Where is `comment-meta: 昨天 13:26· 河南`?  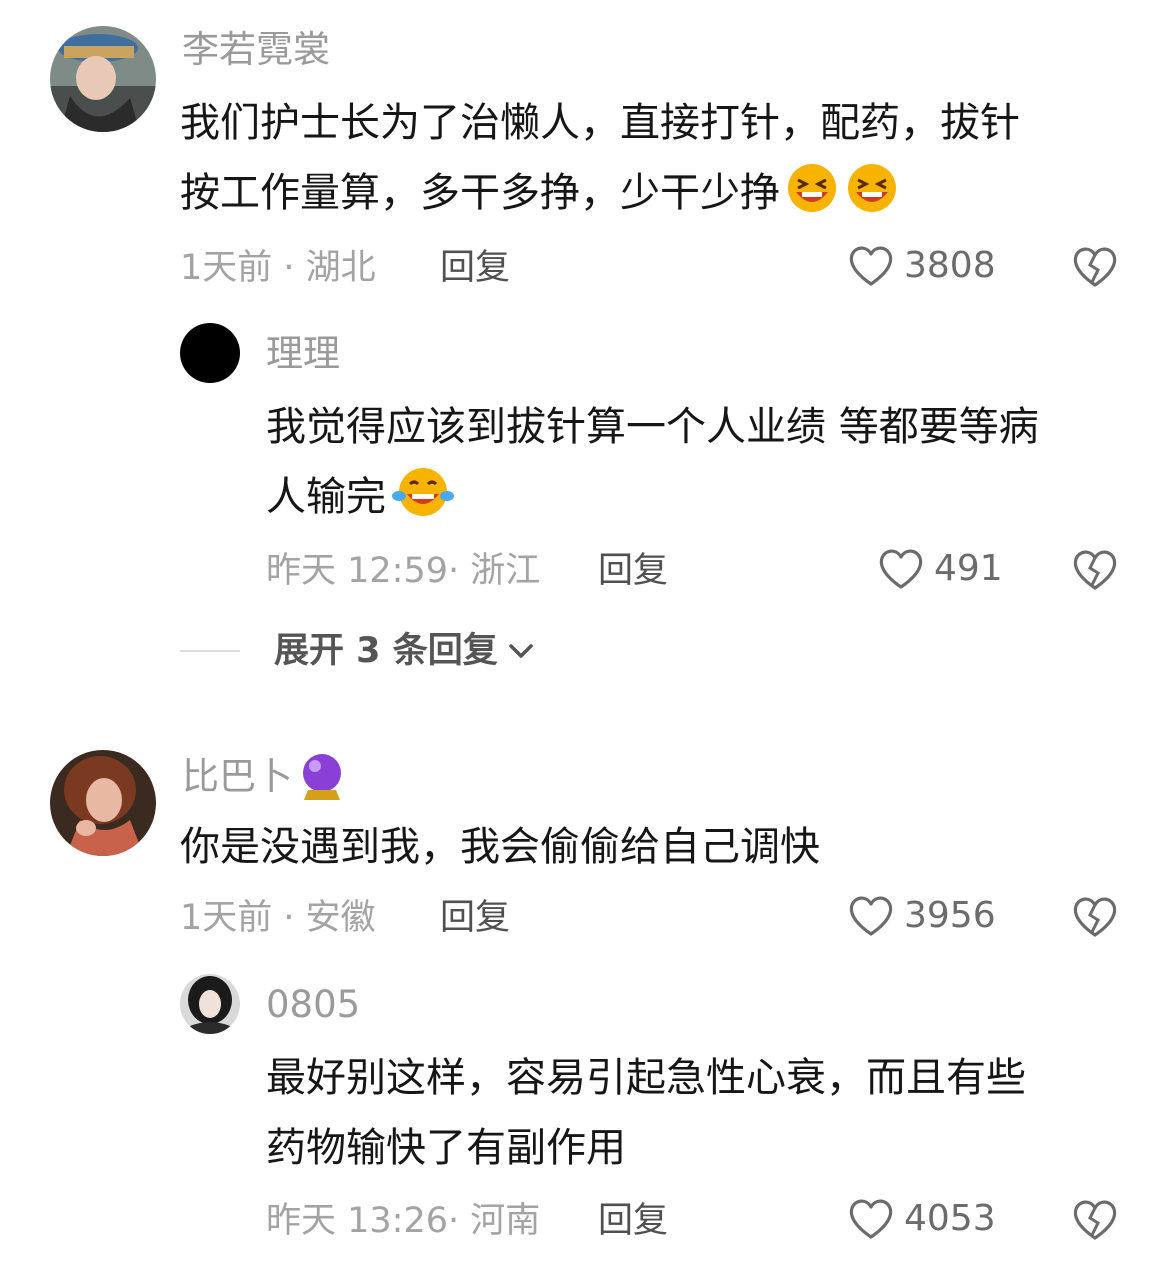
comment-meta: 昨天 13:26· 河南 is located at coordinates (403, 1221).